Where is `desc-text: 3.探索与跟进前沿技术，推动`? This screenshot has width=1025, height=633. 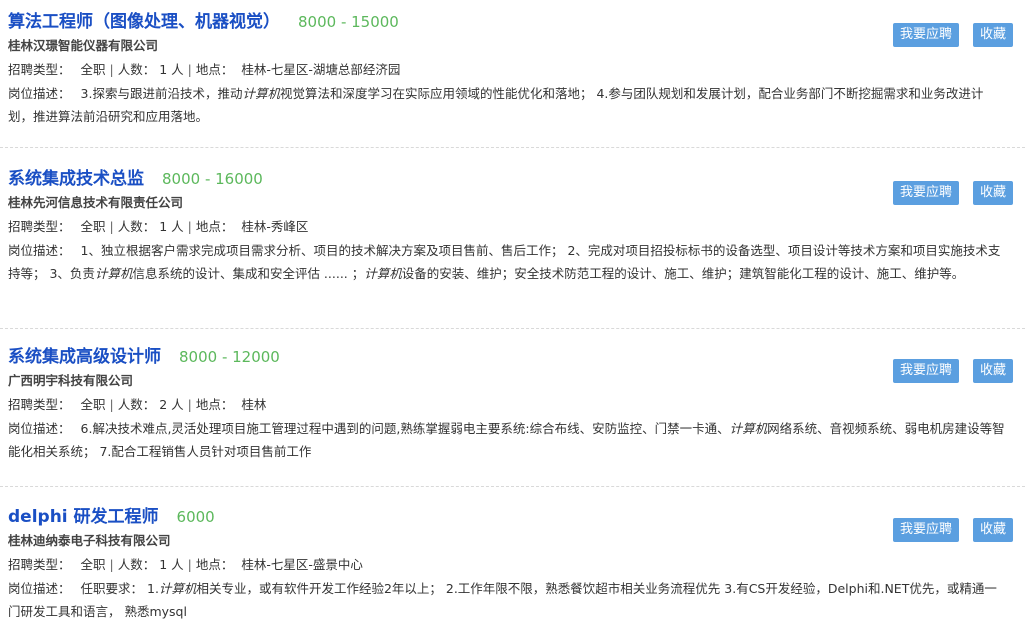
desc-text: 3.探索与跟进前沿技术，推动 is located at coordinates (161, 93).